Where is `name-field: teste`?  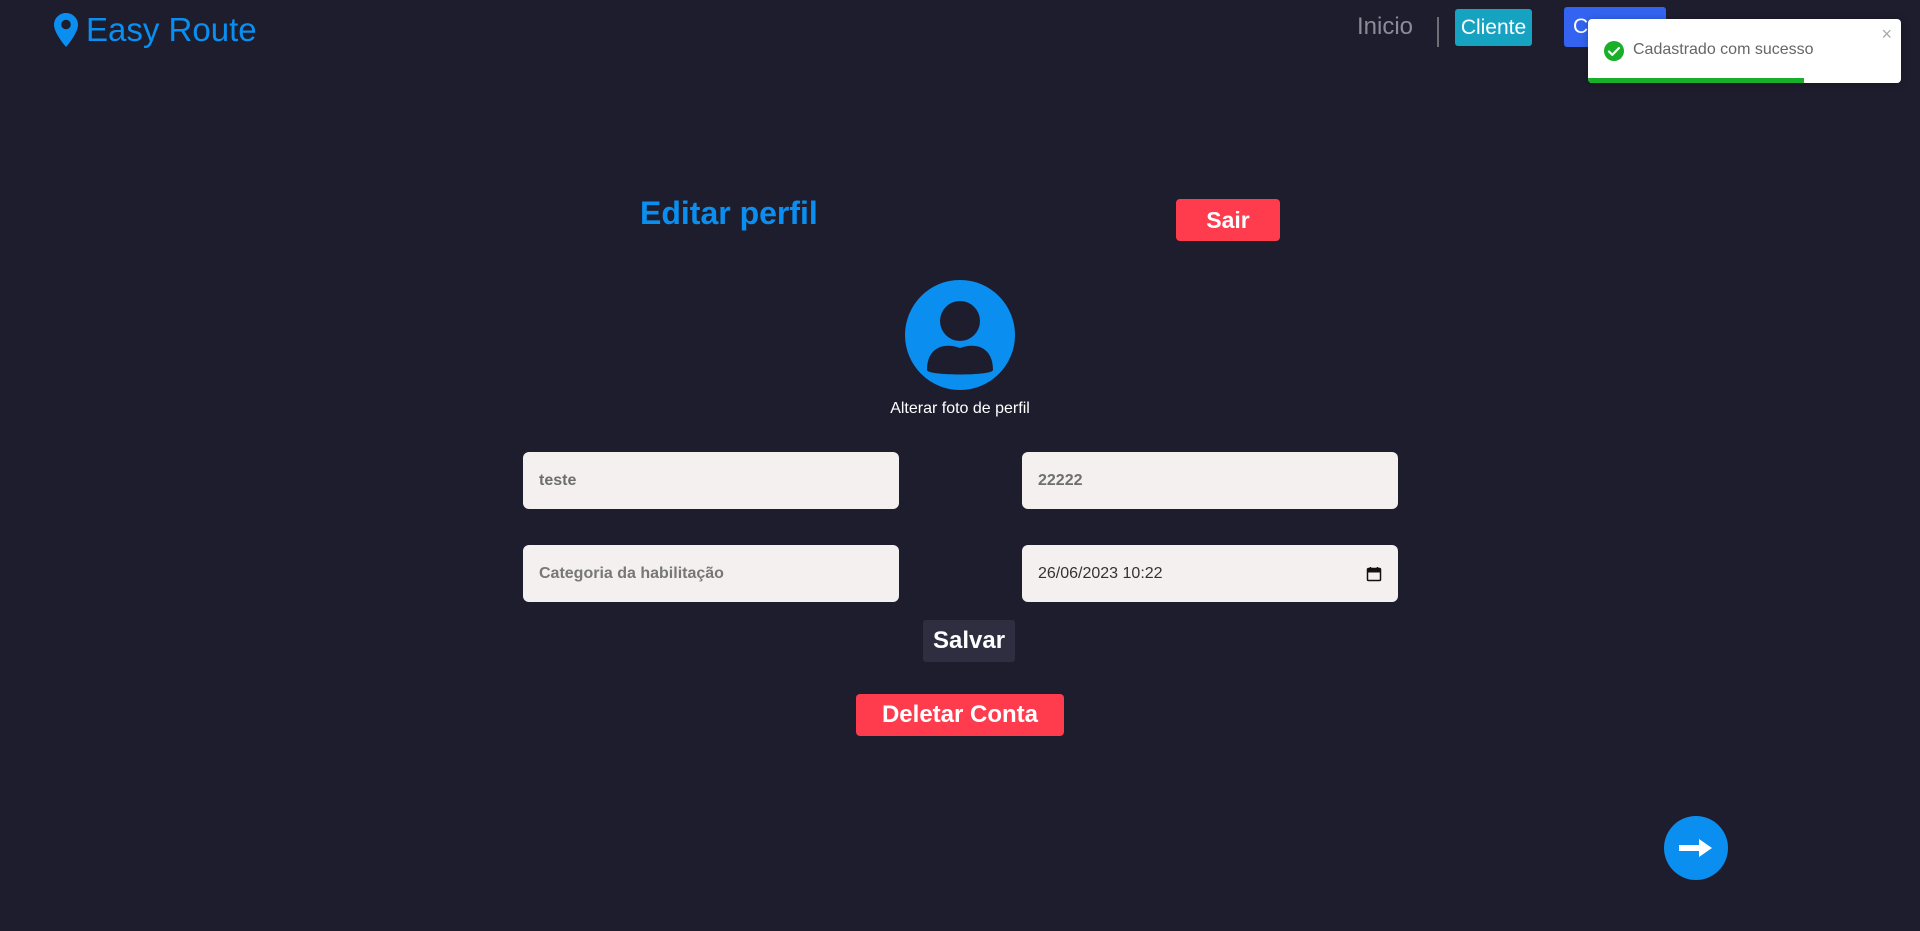
name-field: teste is located at coordinates (711, 480).